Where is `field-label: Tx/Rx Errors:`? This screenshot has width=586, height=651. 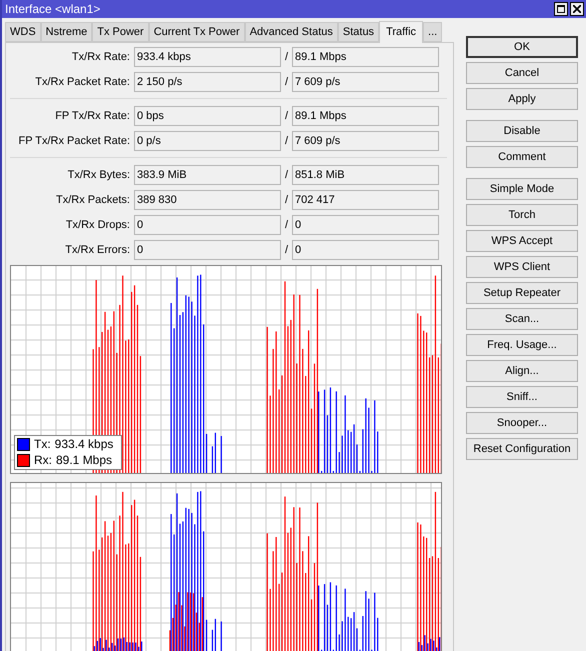 field-label: Tx/Rx Errors: is located at coordinates (97, 250).